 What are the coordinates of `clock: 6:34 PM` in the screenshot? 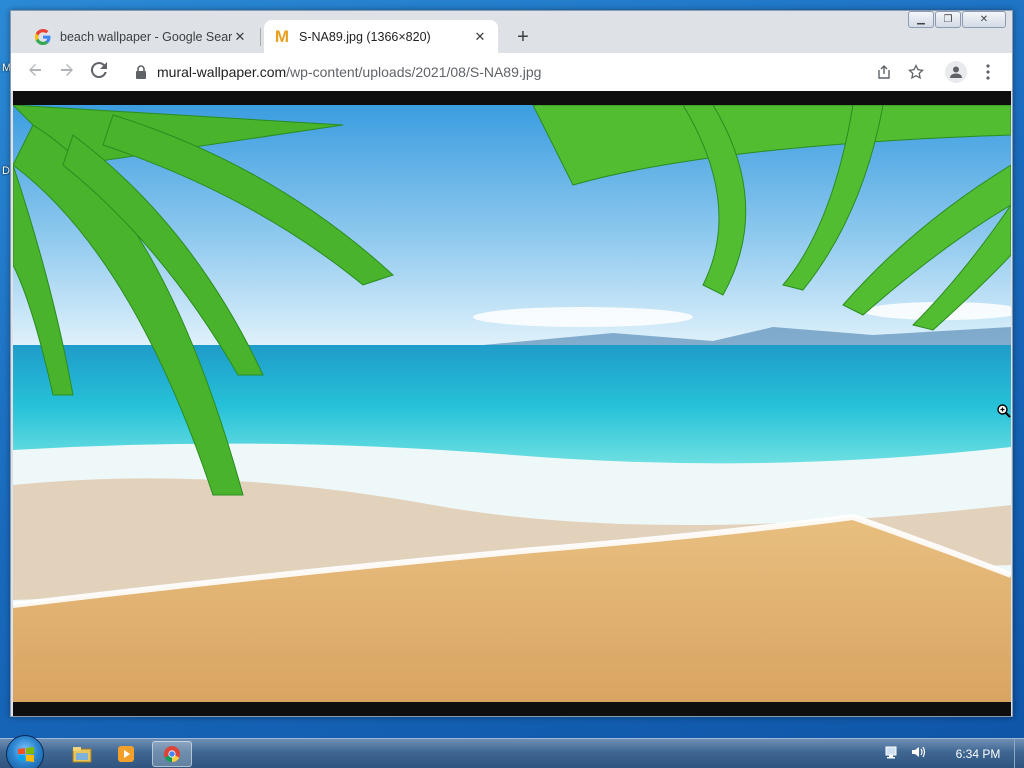 It's located at (978, 754).